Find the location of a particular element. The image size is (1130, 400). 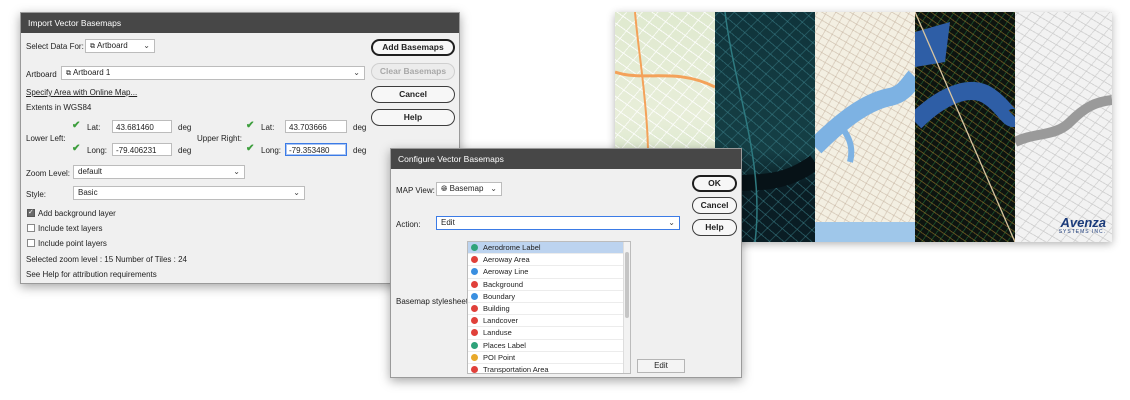

list-item-label: Background is located at coordinates (503, 284).